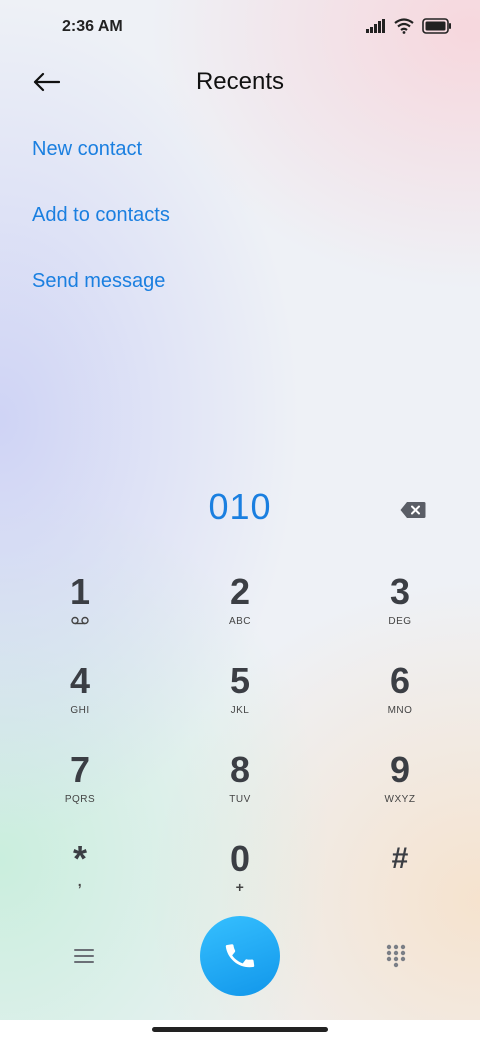 The height and width of the screenshot is (1040, 480). I want to click on key-digit: 8, so click(240, 769).